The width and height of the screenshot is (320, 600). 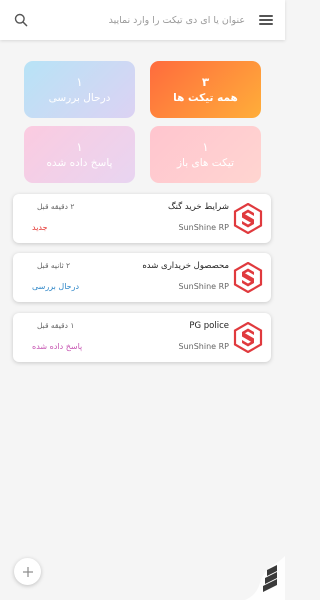 I want to click on plus-icon, so click(x=27, y=571).